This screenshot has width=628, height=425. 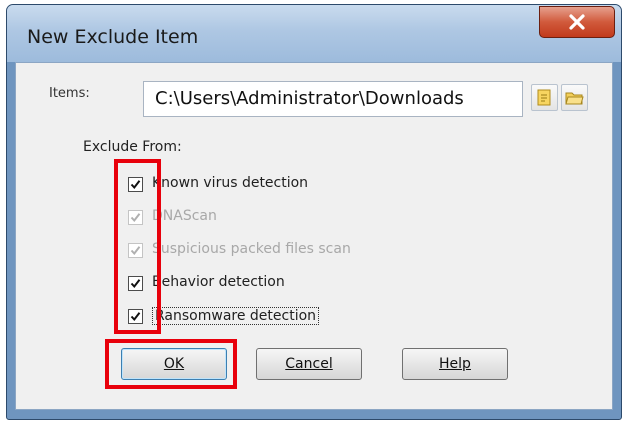 I want to click on known-virus-detection-label: Known virus detection, so click(x=230, y=183).